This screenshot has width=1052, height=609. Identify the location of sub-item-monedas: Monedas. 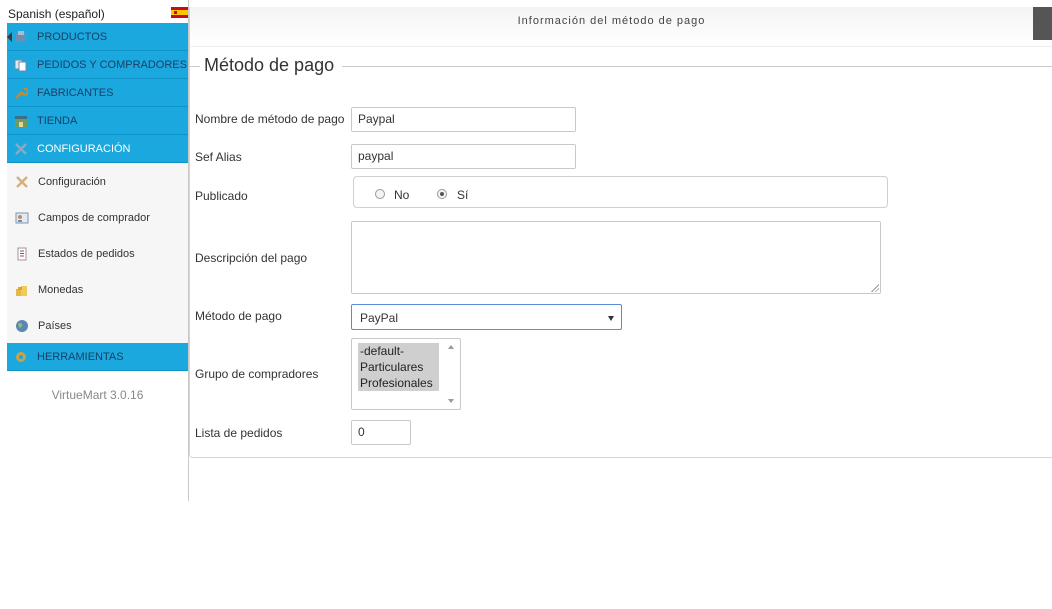
(97, 289).